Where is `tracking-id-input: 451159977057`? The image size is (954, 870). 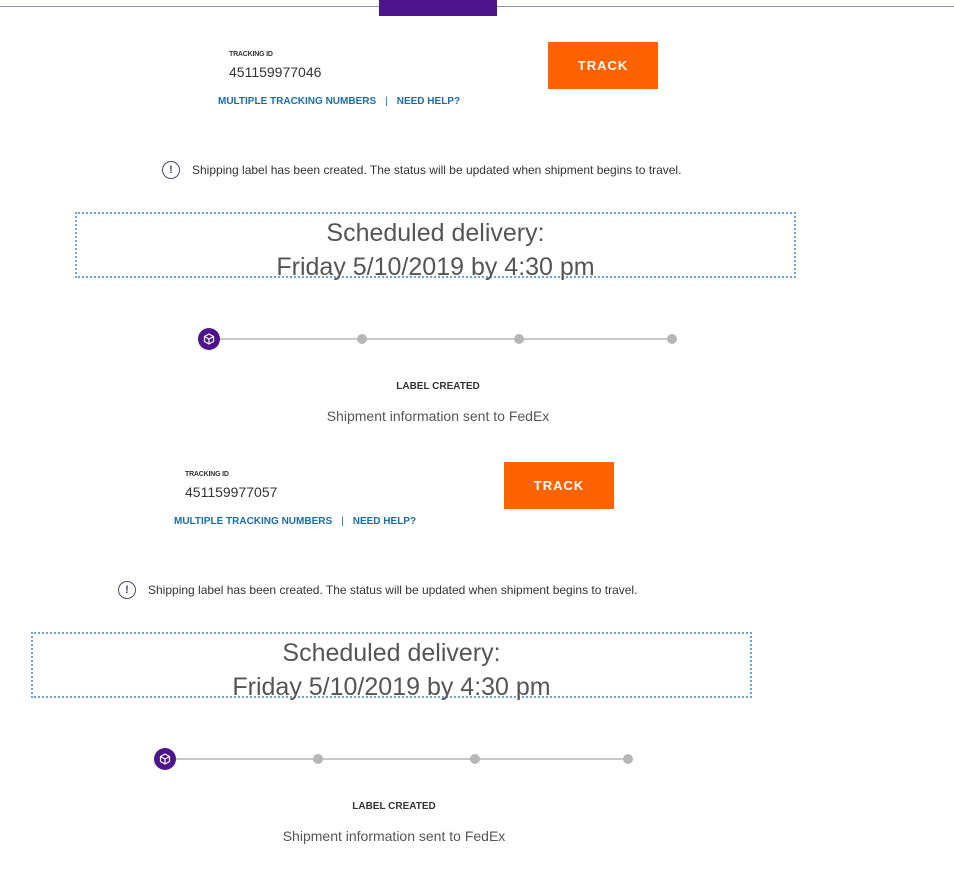
tracking-id-input: 451159977057 is located at coordinates (231, 492).